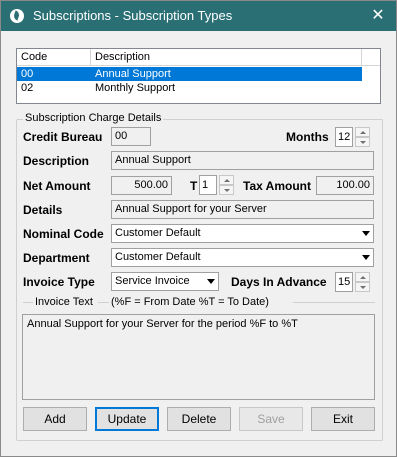  I want to click on invoice-type-select: Service Invoice, so click(165, 281).